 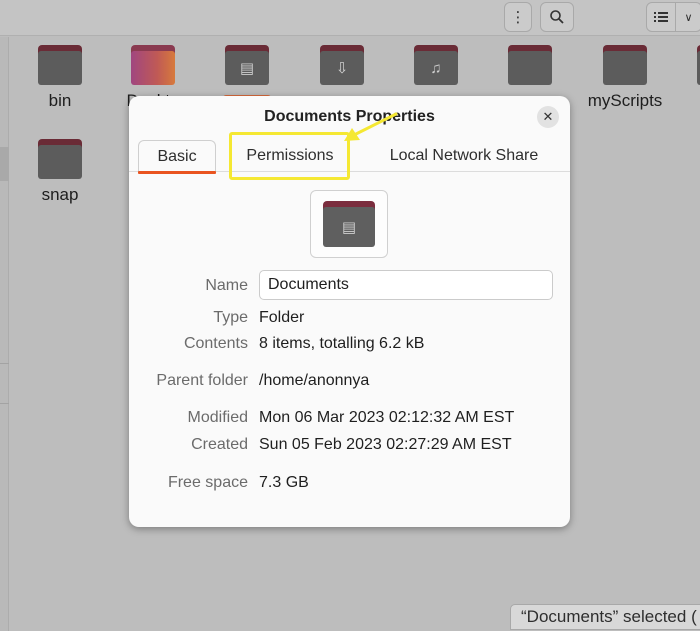 What do you see at coordinates (217, 417) in the screenshot?
I see `modified-label: Modified` at bounding box center [217, 417].